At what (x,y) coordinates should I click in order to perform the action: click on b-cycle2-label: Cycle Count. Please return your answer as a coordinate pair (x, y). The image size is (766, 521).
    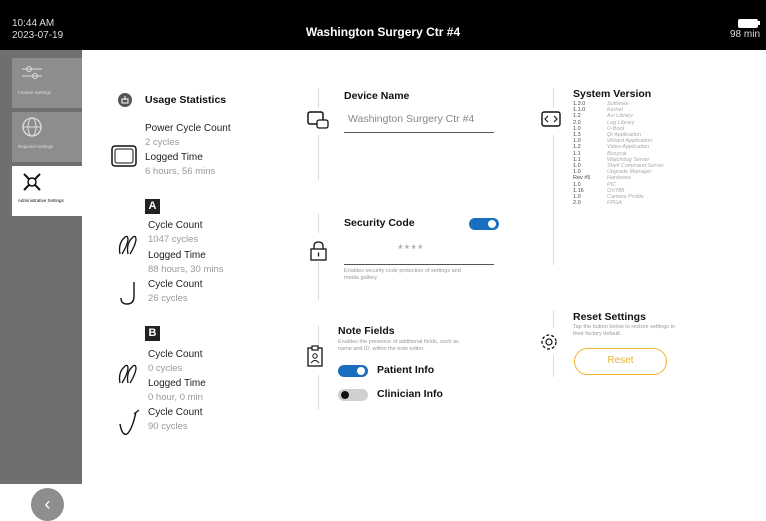
    Looking at the image, I should click on (175, 412).